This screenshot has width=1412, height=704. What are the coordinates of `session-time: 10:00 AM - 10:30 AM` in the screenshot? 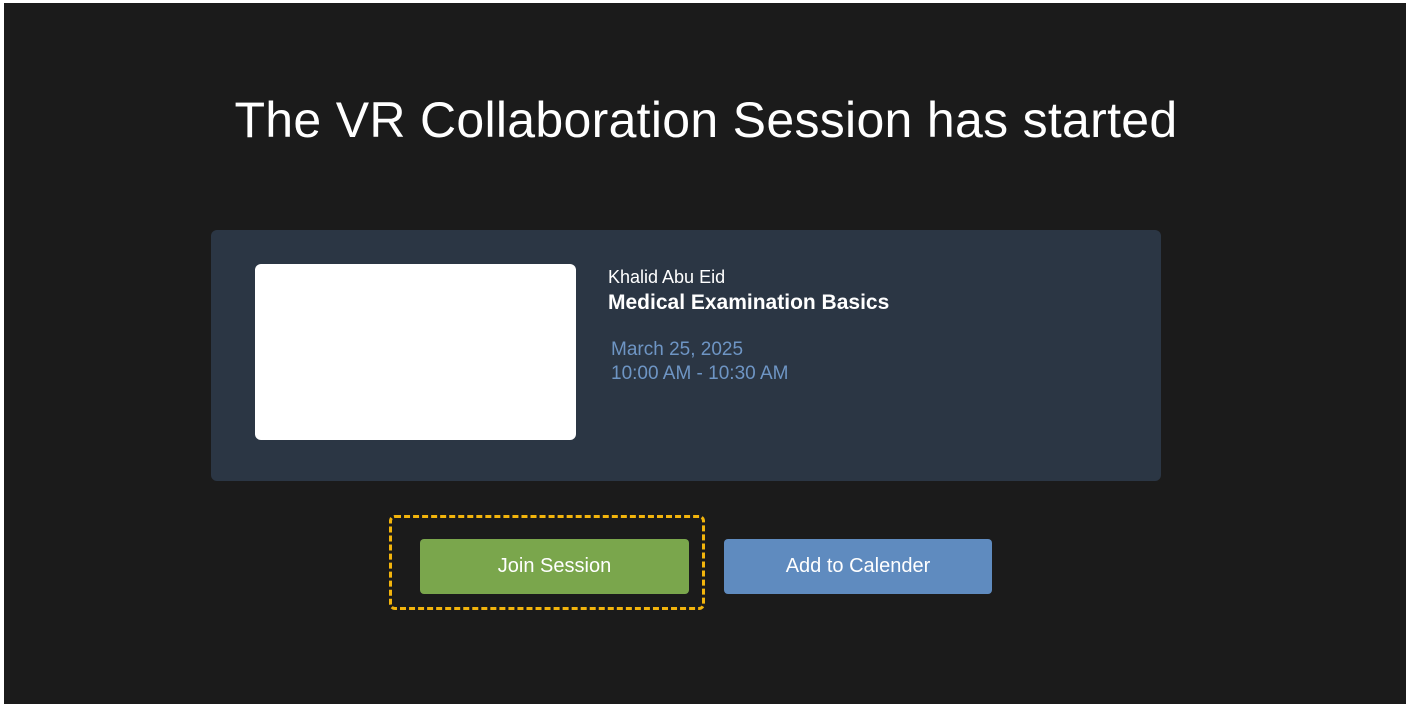 It's located at (700, 373).